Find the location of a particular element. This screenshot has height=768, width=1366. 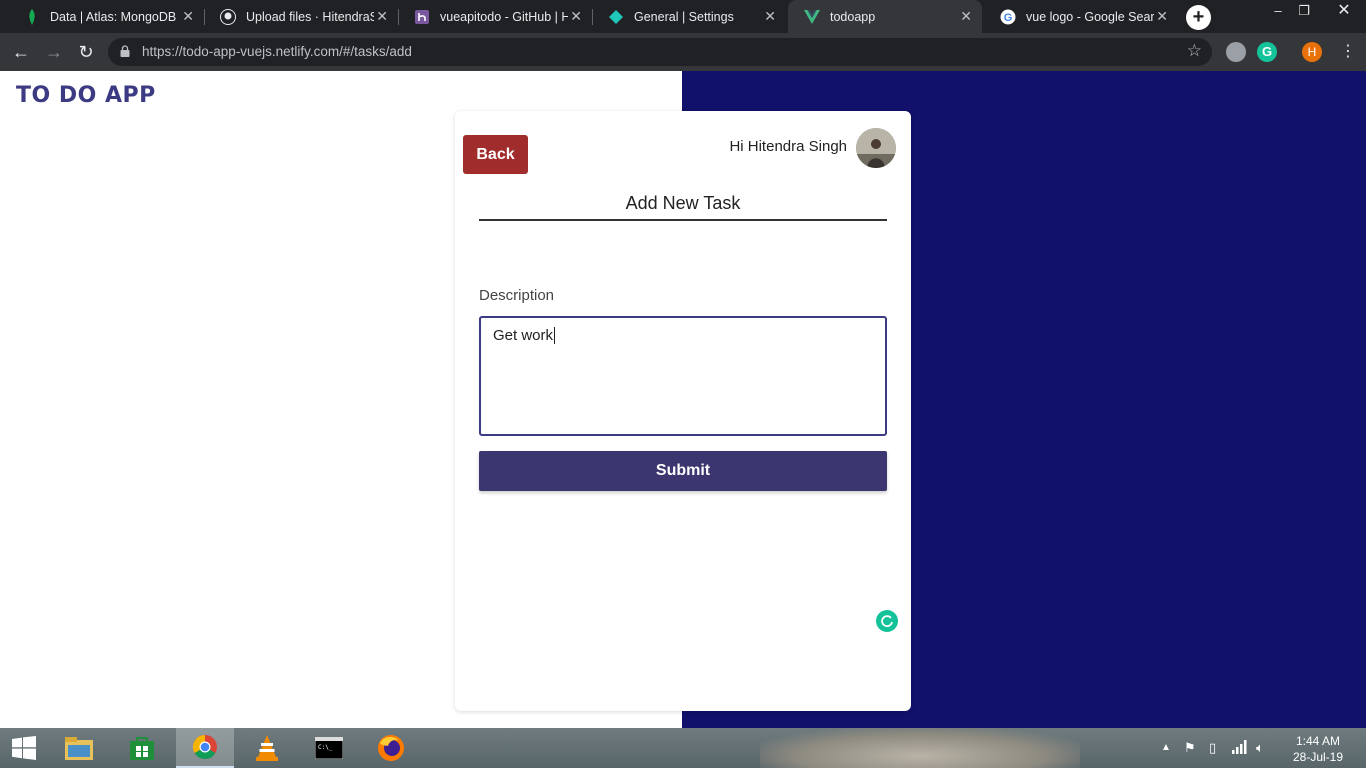

battery-icon: ▯ is located at coordinates (1212, 748).